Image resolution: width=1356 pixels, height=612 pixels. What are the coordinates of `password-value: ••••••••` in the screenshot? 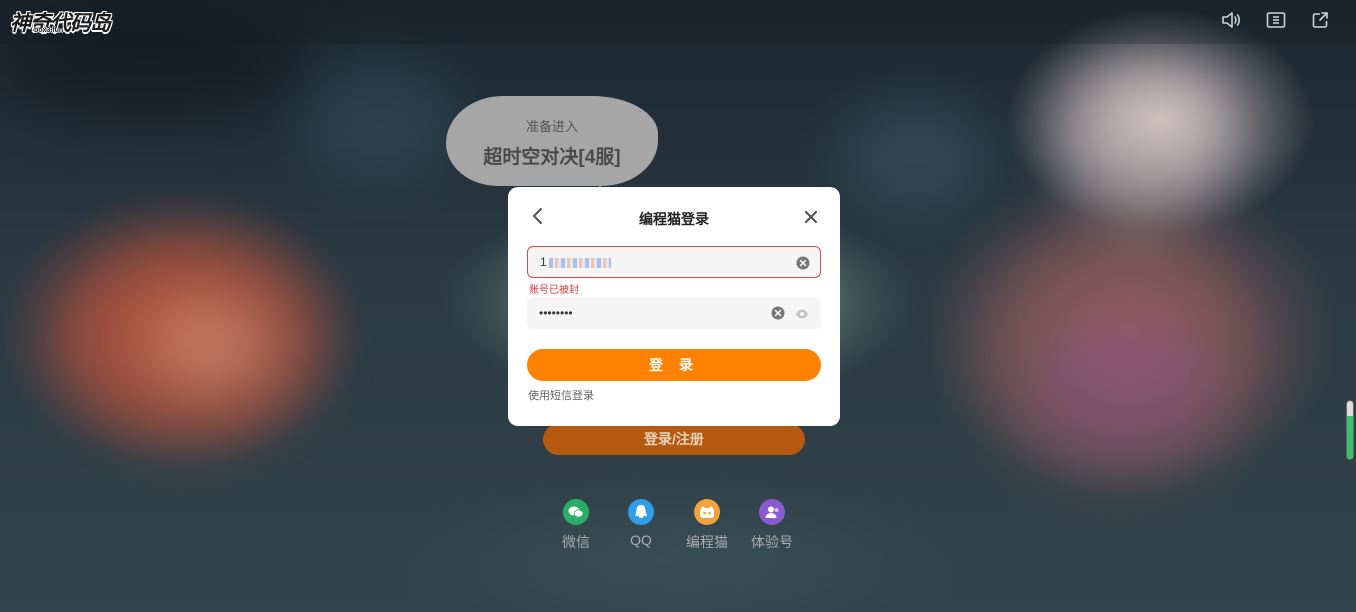 It's located at (556, 313).